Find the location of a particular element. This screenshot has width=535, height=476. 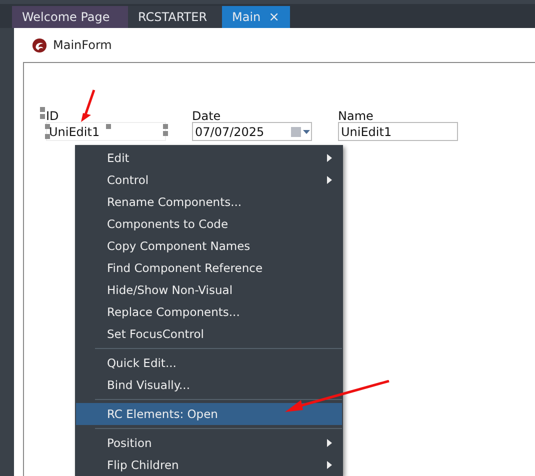

menu-item: RC Elements: Open is located at coordinates (209, 414).